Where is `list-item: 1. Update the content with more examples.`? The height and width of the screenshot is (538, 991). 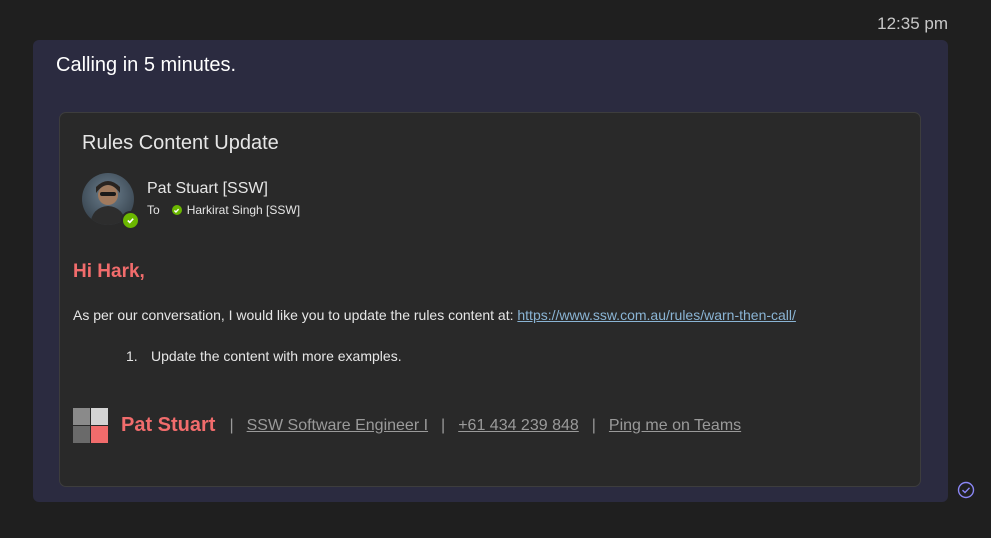
list-item: 1. Update the content with more examples. is located at coordinates (264, 356).